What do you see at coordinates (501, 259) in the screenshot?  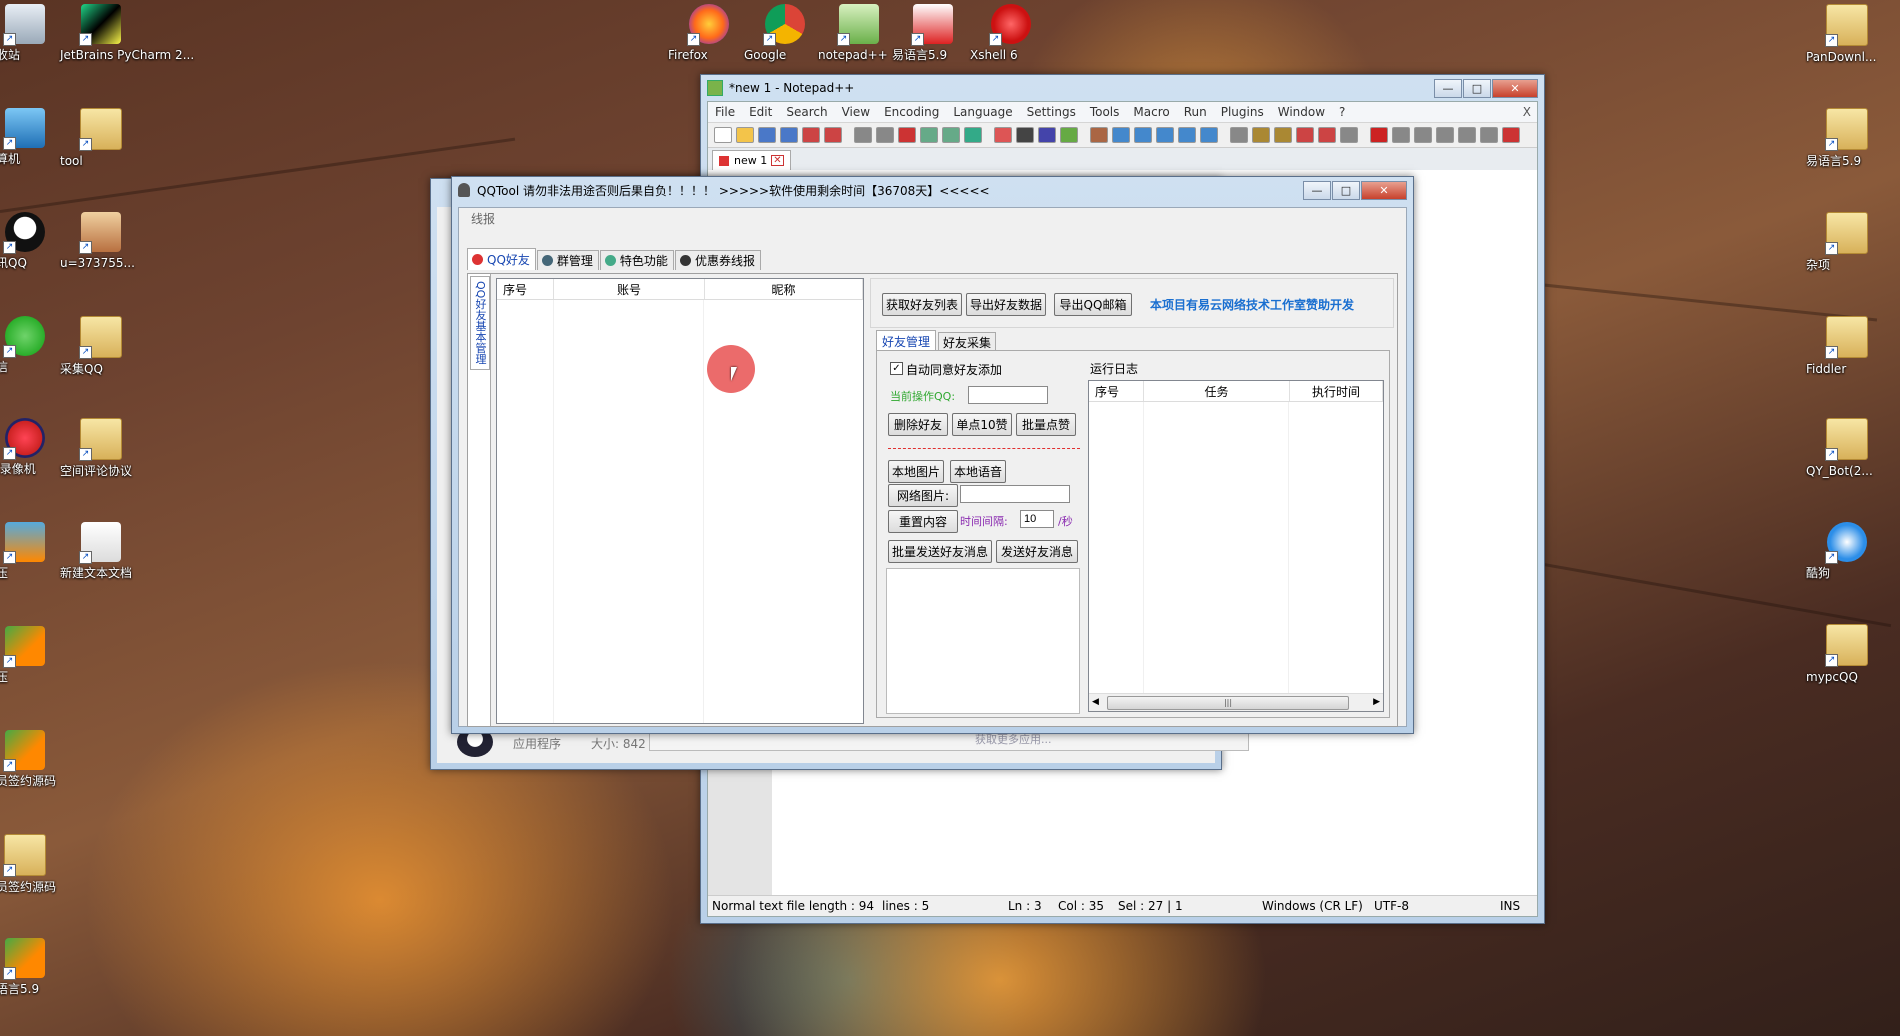 I see `tab-qq-friends: QQ好友` at bounding box center [501, 259].